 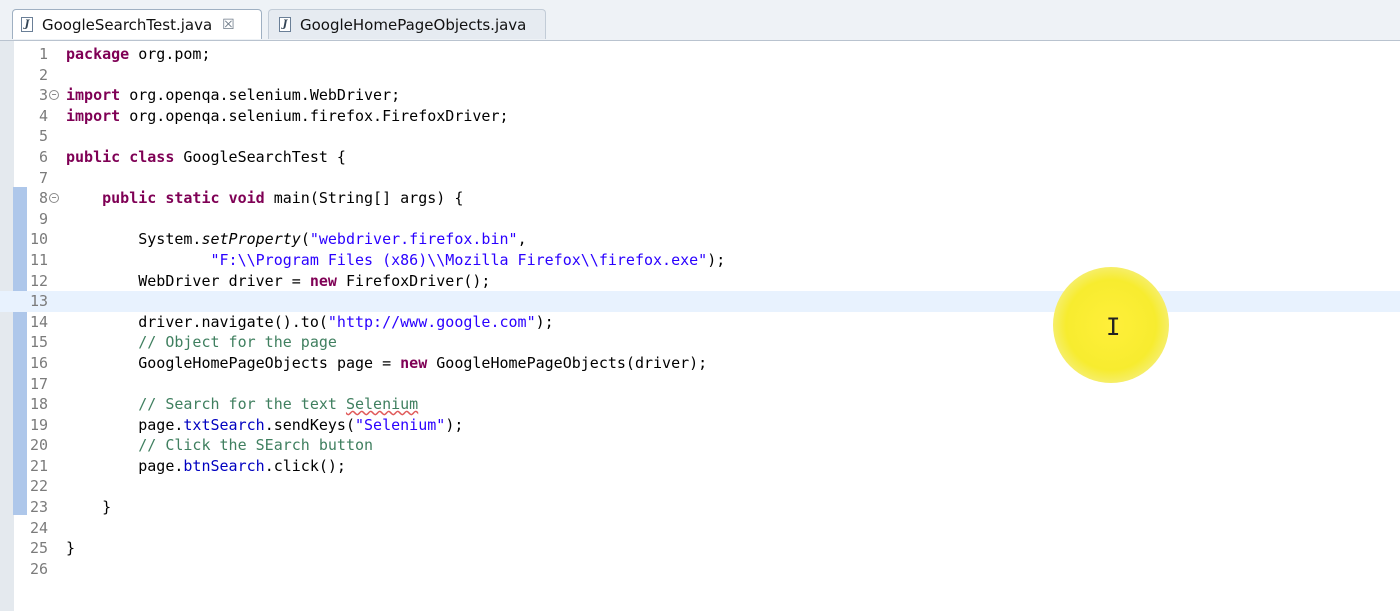 I want to click on line-number: 12, so click(x=38, y=280).